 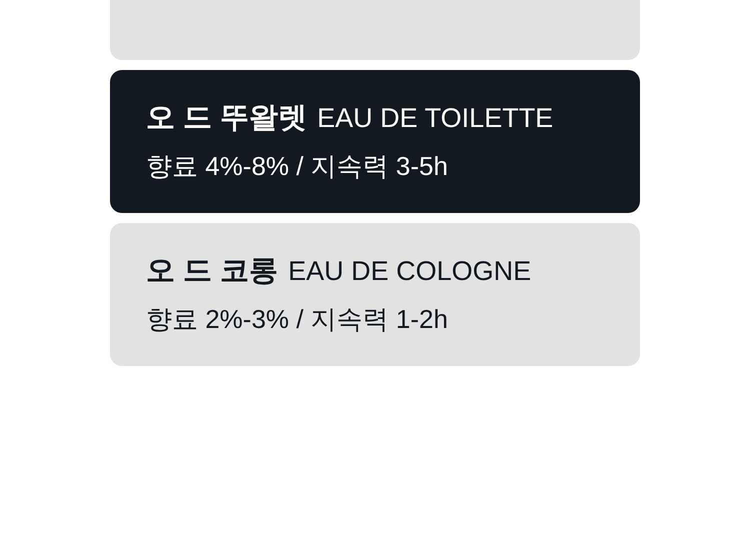 What do you see at coordinates (227, 118) in the screenshot?
I see `option-title: 오 드 뚜왈렛` at bounding box center [227, 118].